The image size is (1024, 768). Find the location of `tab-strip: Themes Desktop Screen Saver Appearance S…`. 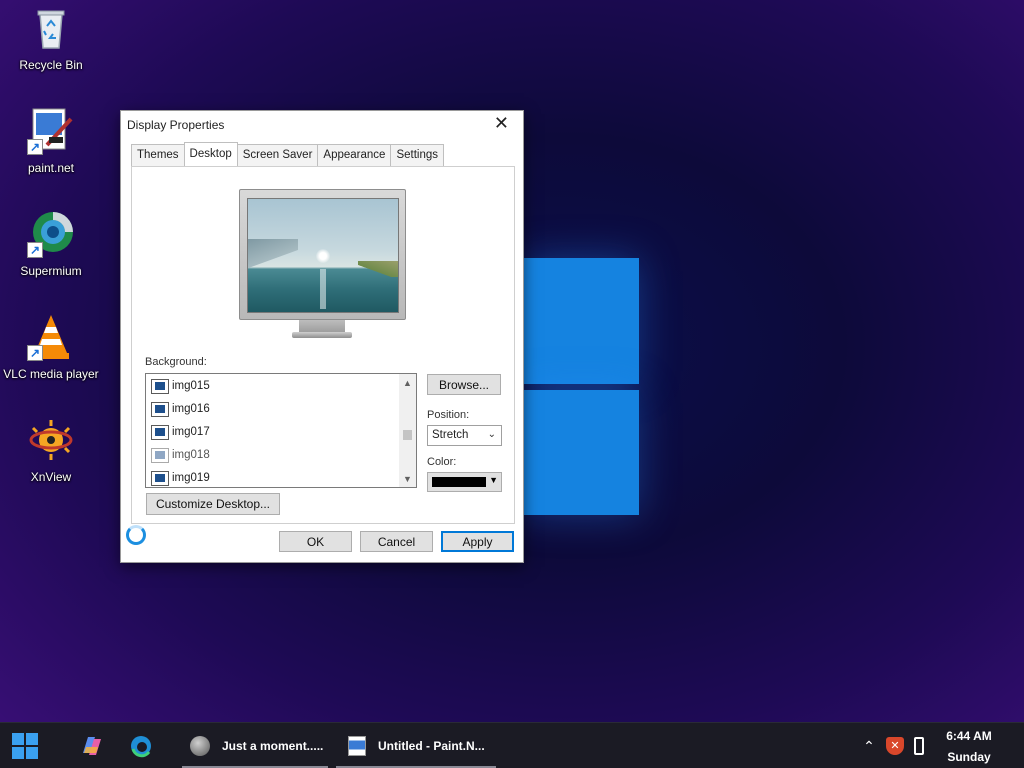

tab-strip: Themes Desktop Screen Saver Appearance S… is located at coordinates (288, 154).